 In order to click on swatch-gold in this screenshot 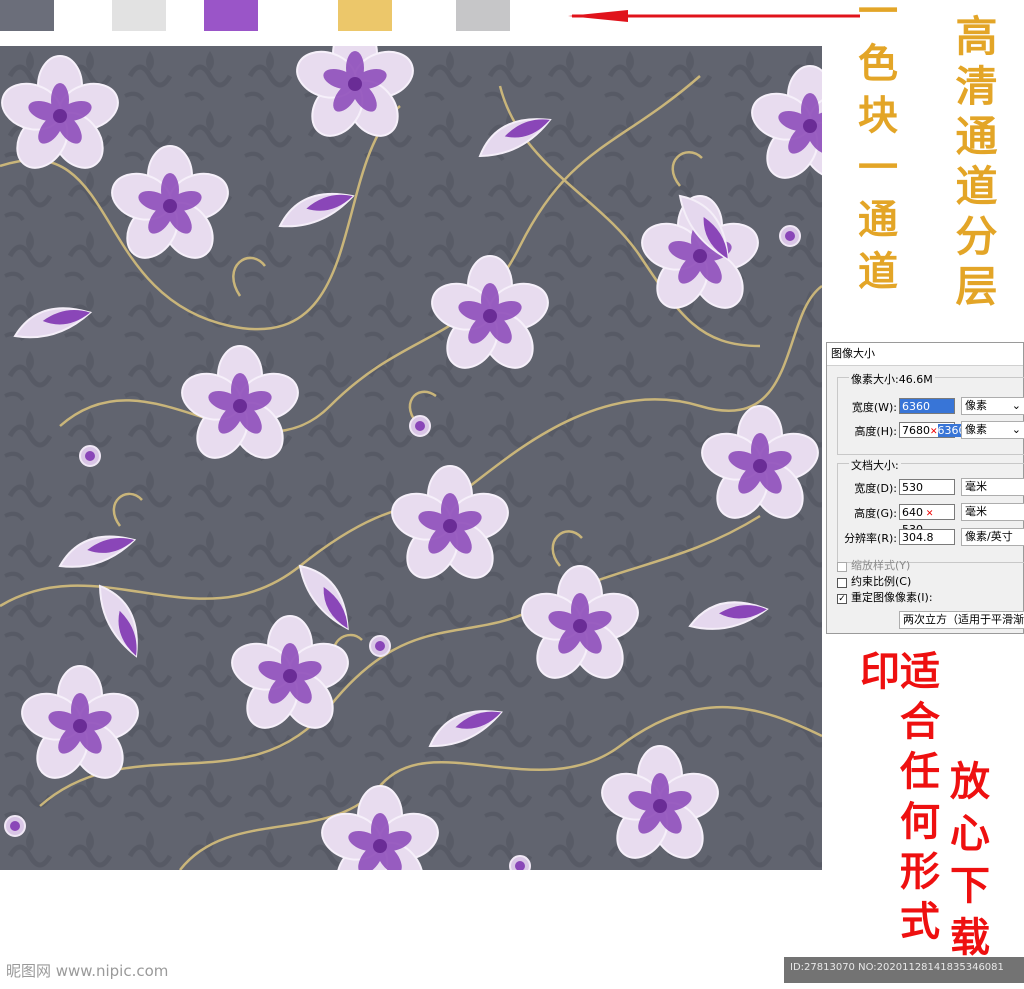, I will do `click(365, 15)`.